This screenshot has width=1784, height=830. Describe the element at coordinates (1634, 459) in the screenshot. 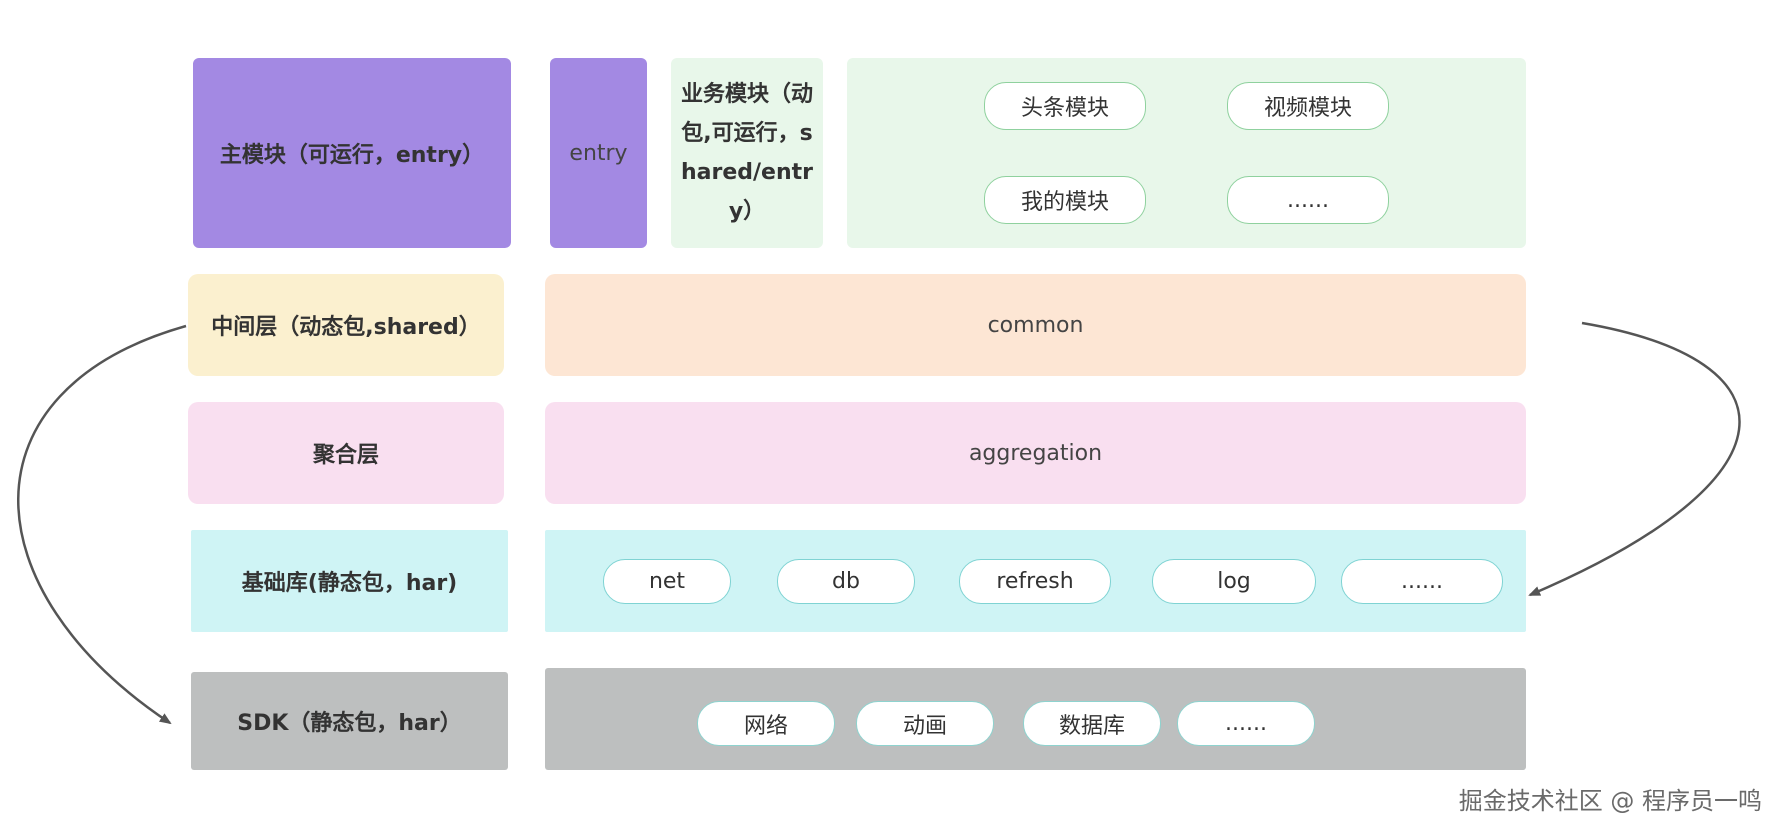

I see `right-dependency-arrow` at that location.